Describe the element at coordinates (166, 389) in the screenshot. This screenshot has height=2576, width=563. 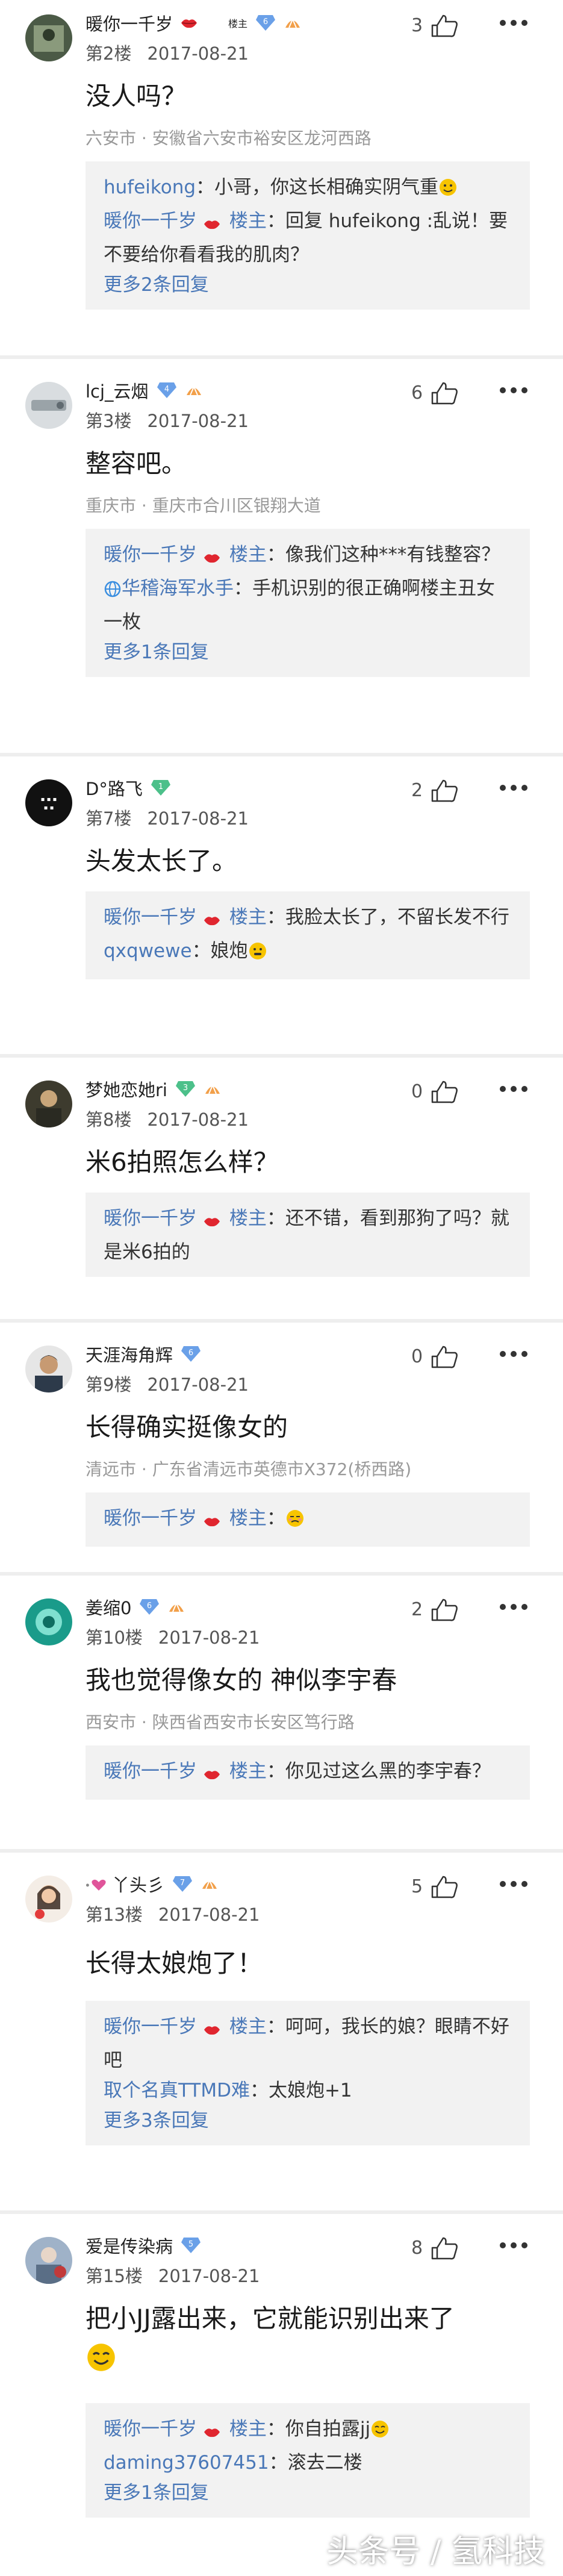
I see `level-number: 4` at that location.